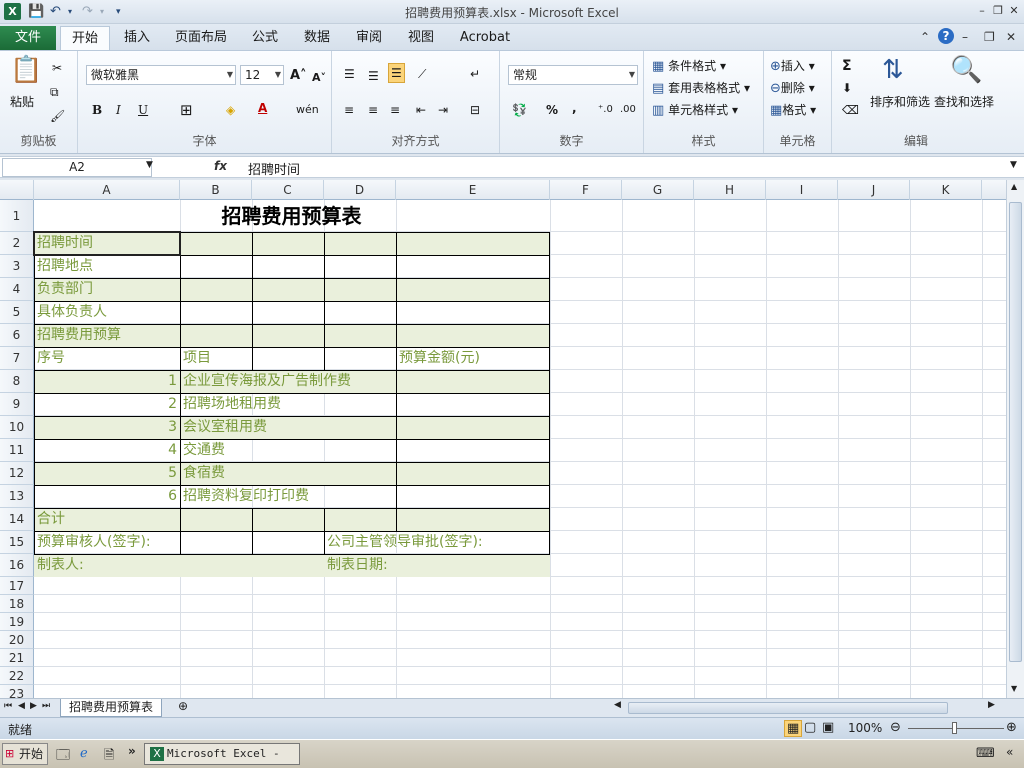 The image size is (1024, 768). I want to click on tab-view: 视图, so click(421, 38).